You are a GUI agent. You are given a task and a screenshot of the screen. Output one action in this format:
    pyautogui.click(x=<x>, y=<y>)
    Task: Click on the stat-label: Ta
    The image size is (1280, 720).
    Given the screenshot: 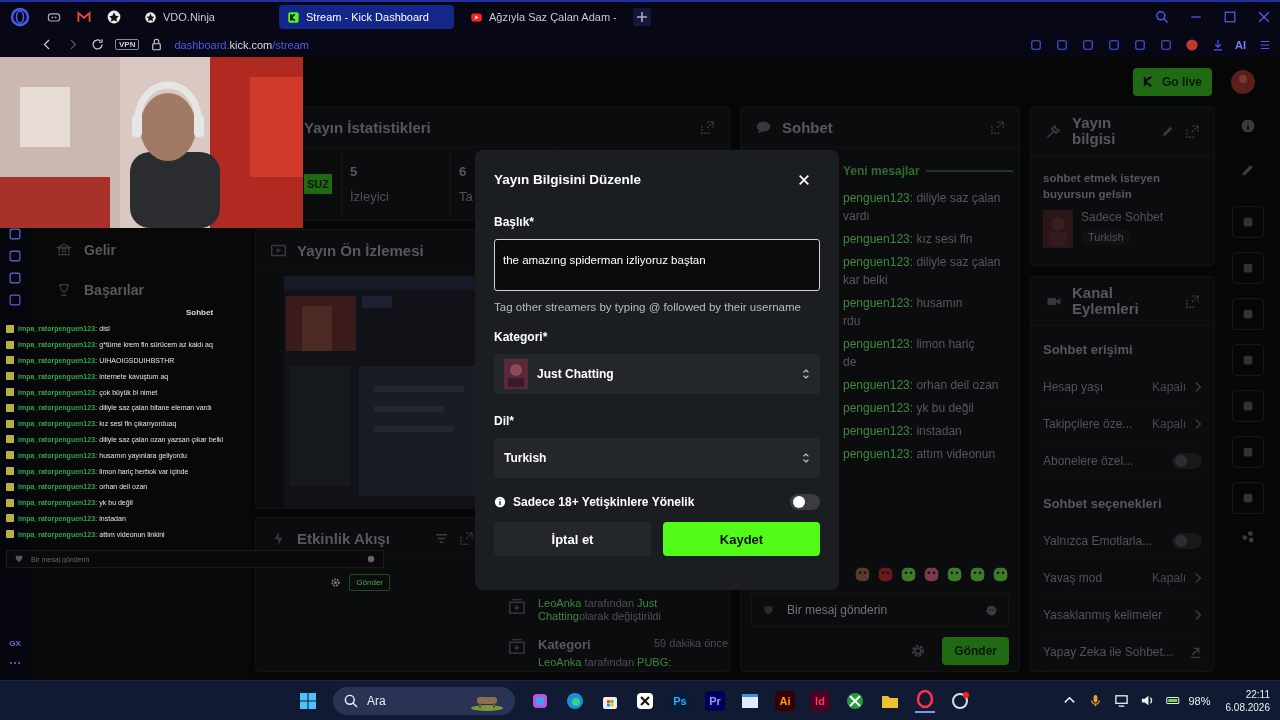 What is the action you would take?
    pyautogui.click(x=466, y=196)
    